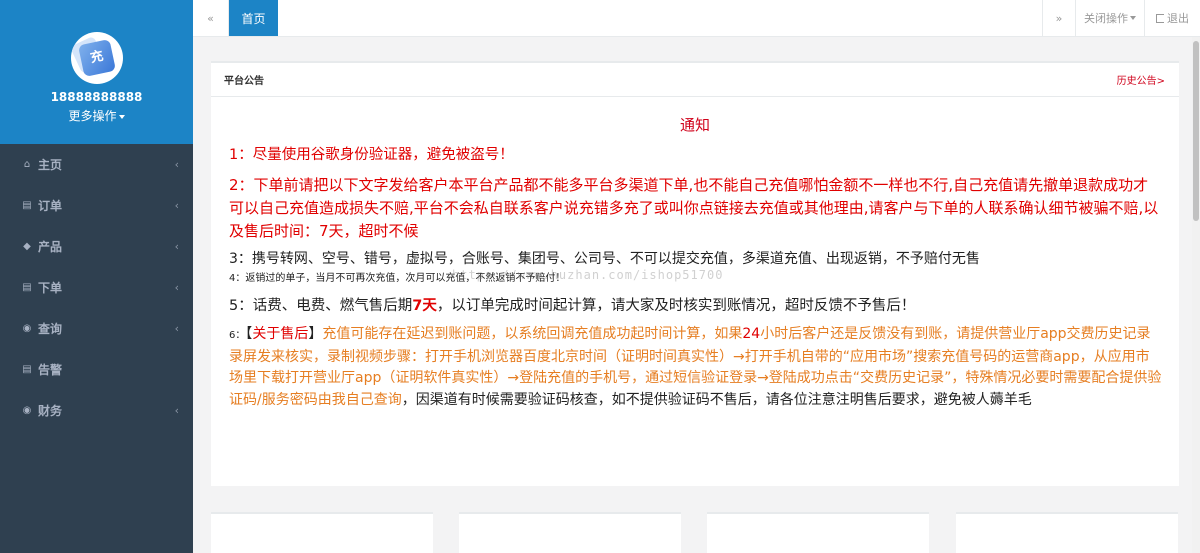  I want to click on sidebar-item-place-order: ▤ 下单 ‹, so click(96, 287).